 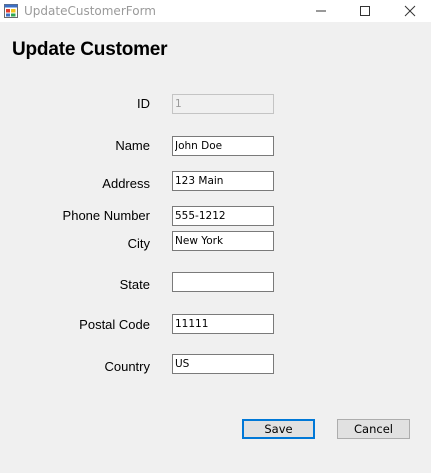 I want to click on country-field, so click(x=223, y=364).